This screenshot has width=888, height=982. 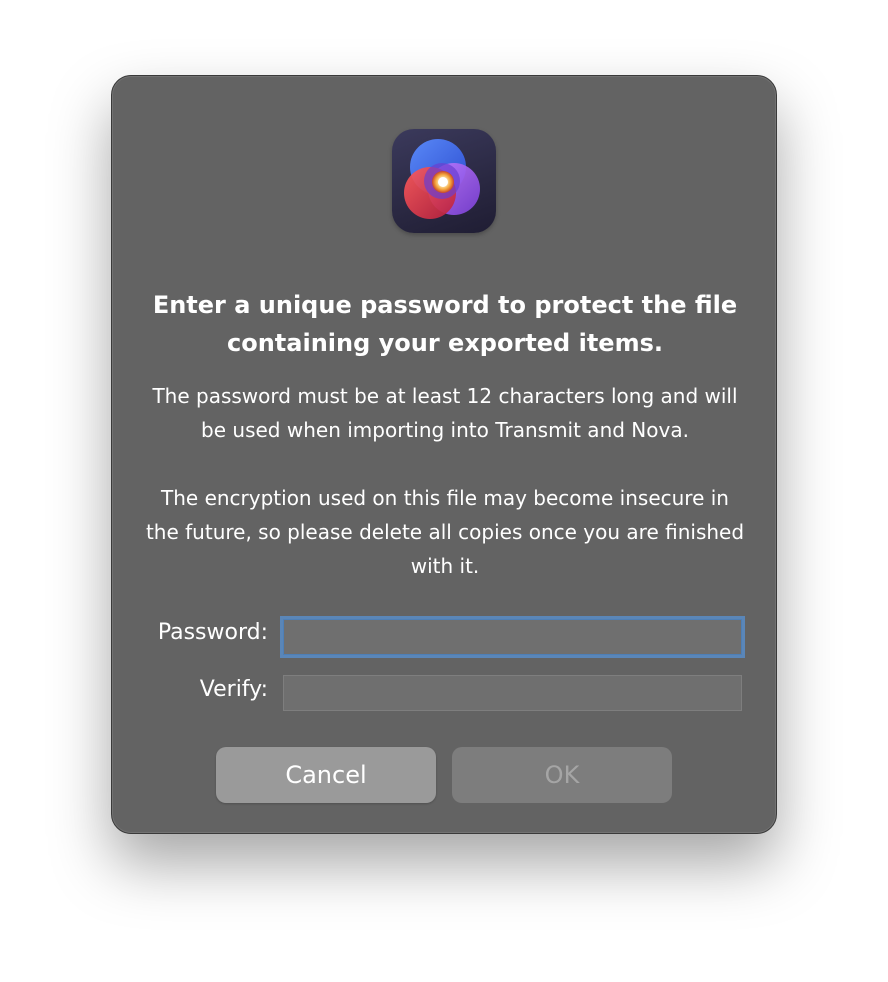 I want to click on app-icon, so click(x=444, y=181).